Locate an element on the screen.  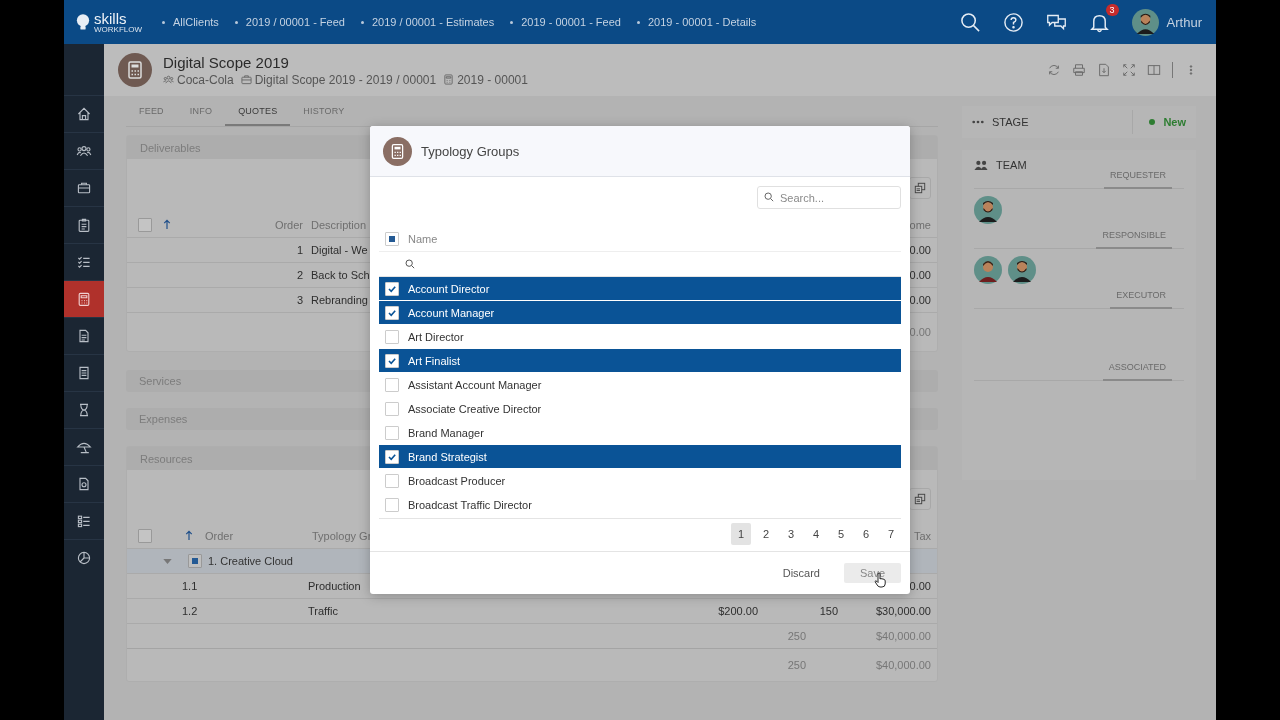
list-row: Brand Manager is located at coordinates (640, 432).